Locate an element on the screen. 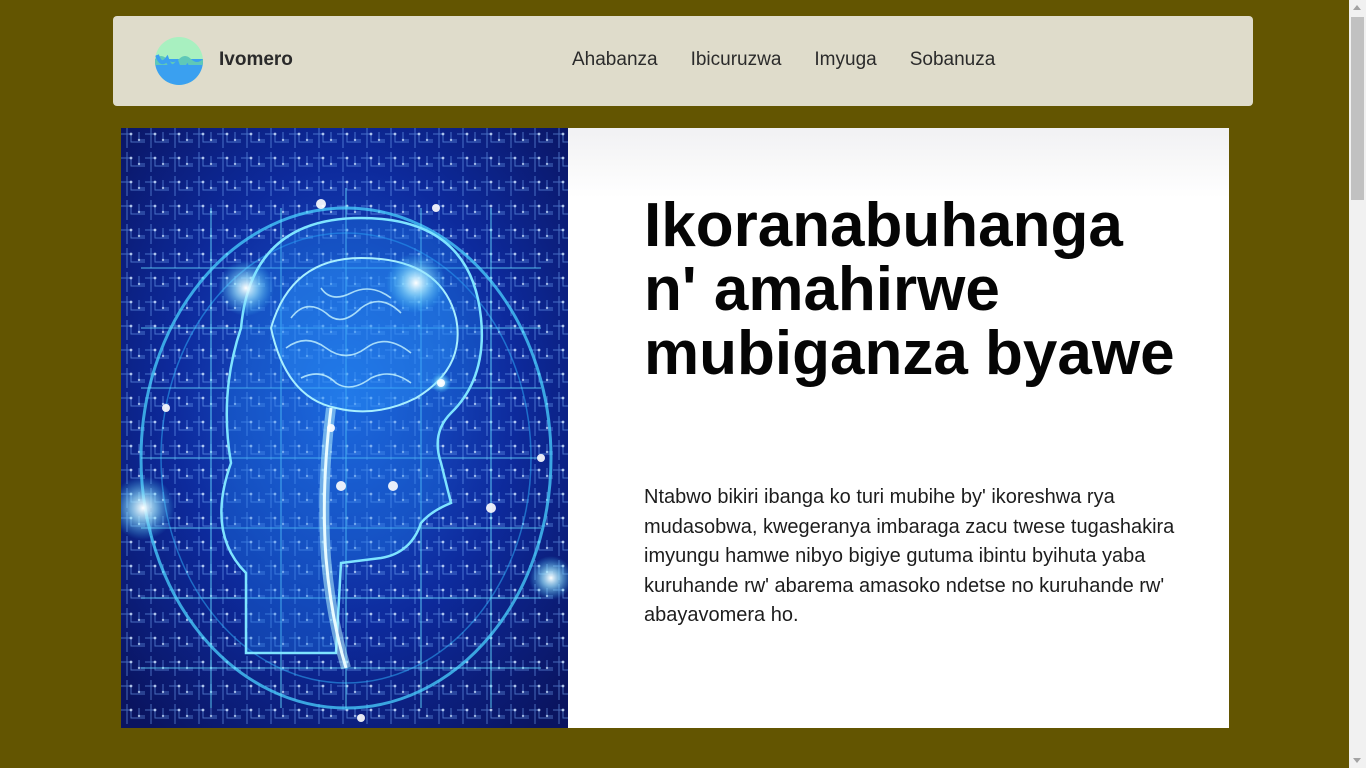  nav-link-imyuga: Imyuga is located at coordinates (845, 60).